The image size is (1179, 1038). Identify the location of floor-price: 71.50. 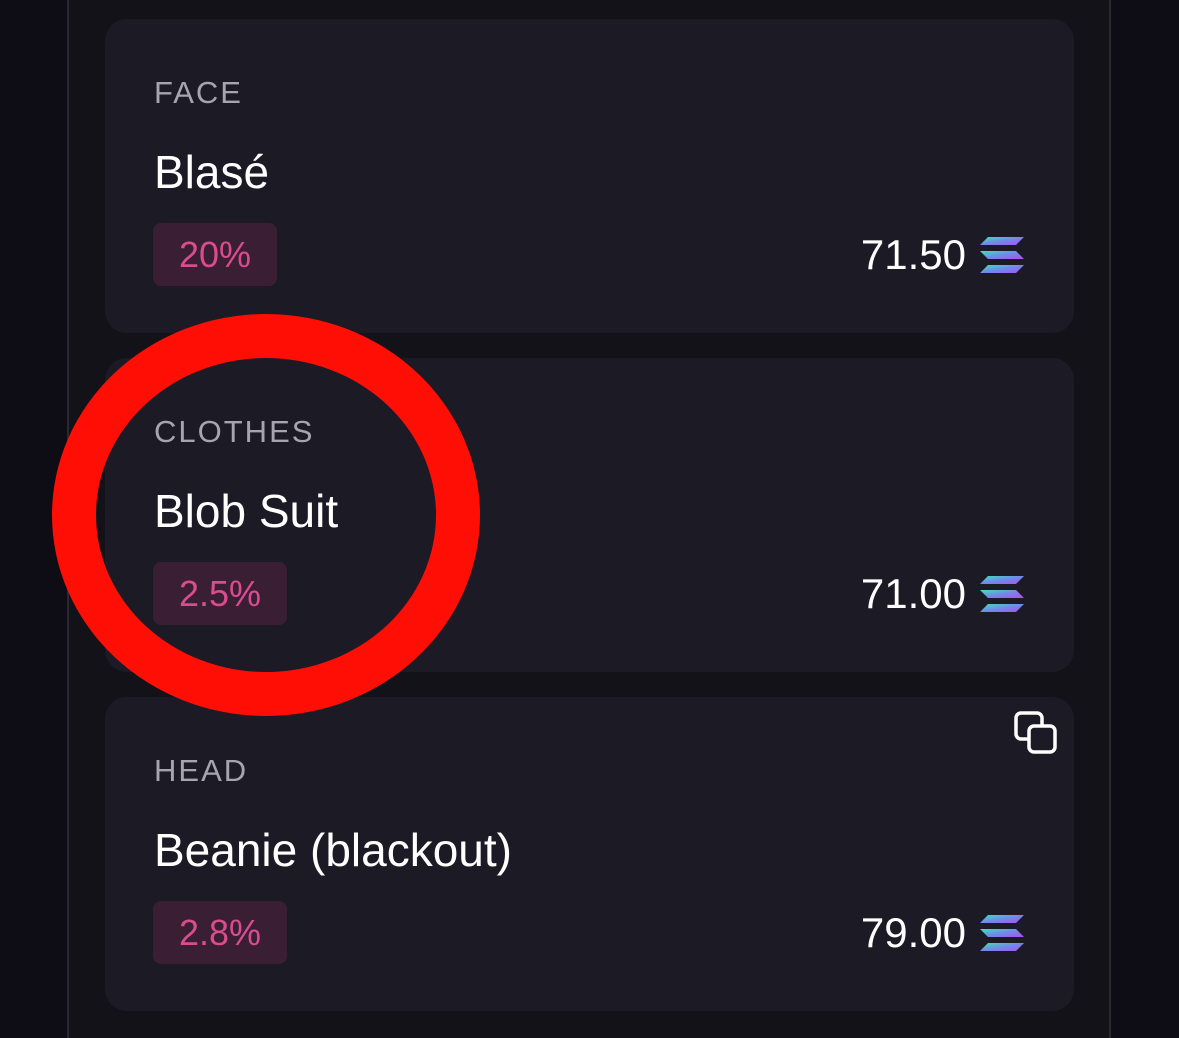
(942, 255).